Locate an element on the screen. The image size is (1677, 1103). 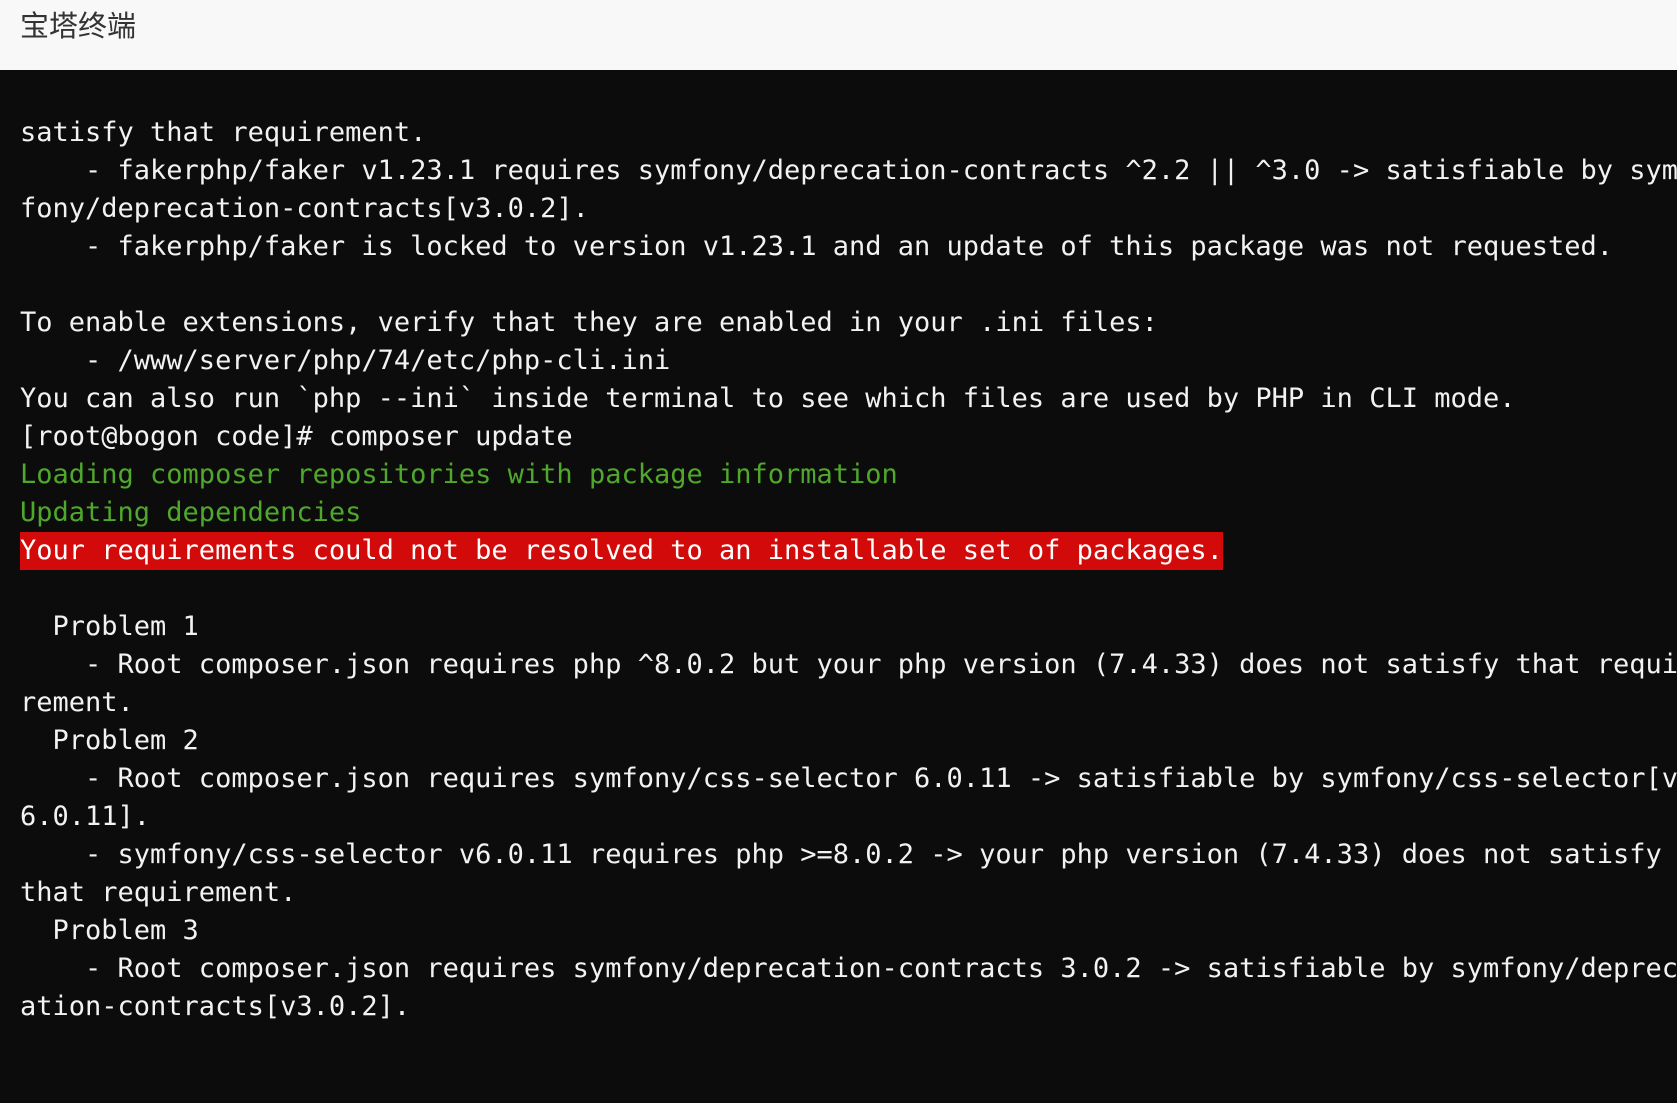
terminal-line: - /www/server/php/74/etc/php-cli.ini is located at coordinates (848, 361).